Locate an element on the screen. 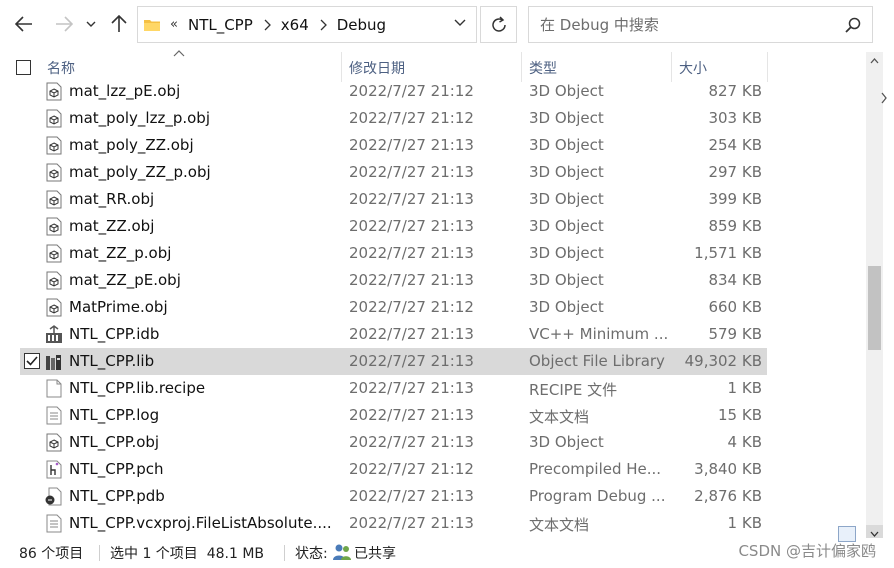 This screenshot has height=568, width=894. search-box: 在 Debug 中搜索 is located at coordinates (700, 24).